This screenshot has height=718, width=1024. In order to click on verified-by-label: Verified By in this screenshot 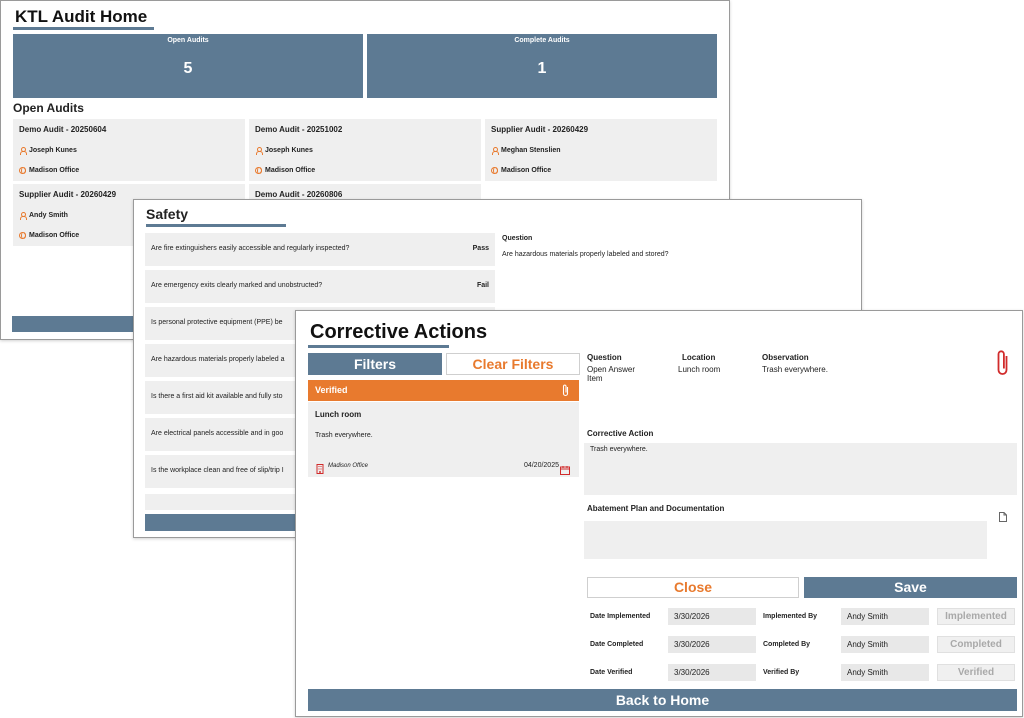, I will do `click(781, 672)`.